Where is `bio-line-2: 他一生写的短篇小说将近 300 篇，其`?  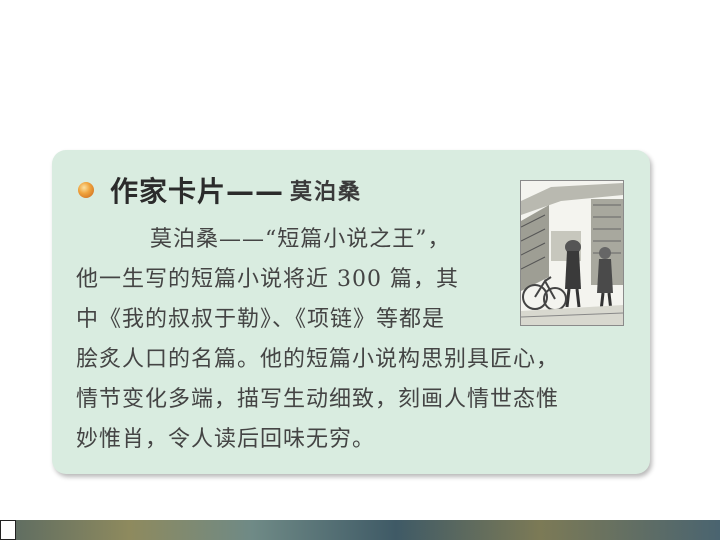 bio-line-2: 他一生写的短篇小说将近 300 篇，其 is located at coordinates (267, 279).